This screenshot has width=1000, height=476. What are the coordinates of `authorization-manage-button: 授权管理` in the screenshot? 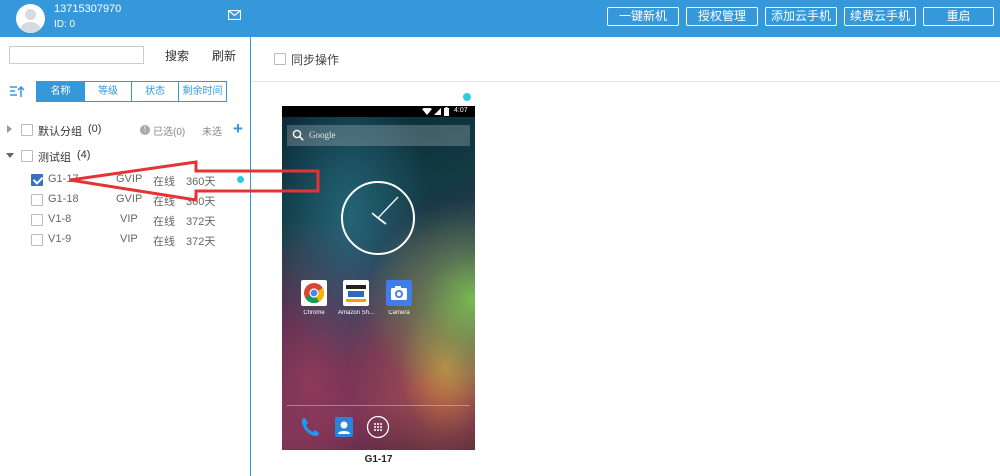 It's located at (722, 16).